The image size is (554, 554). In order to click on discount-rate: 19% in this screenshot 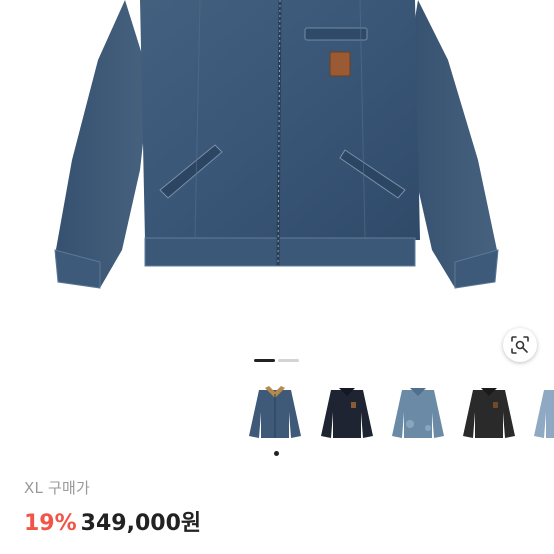, I will do `click(50, 523)`.